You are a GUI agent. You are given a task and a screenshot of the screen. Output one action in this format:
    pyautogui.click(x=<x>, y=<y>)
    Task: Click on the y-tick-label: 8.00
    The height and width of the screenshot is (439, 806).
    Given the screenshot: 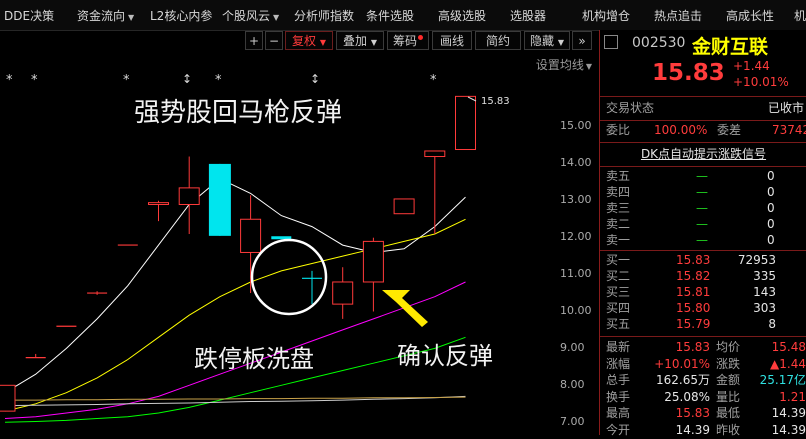 What is the action you would take?
    pyautogui.click(x=572, y=384)
    